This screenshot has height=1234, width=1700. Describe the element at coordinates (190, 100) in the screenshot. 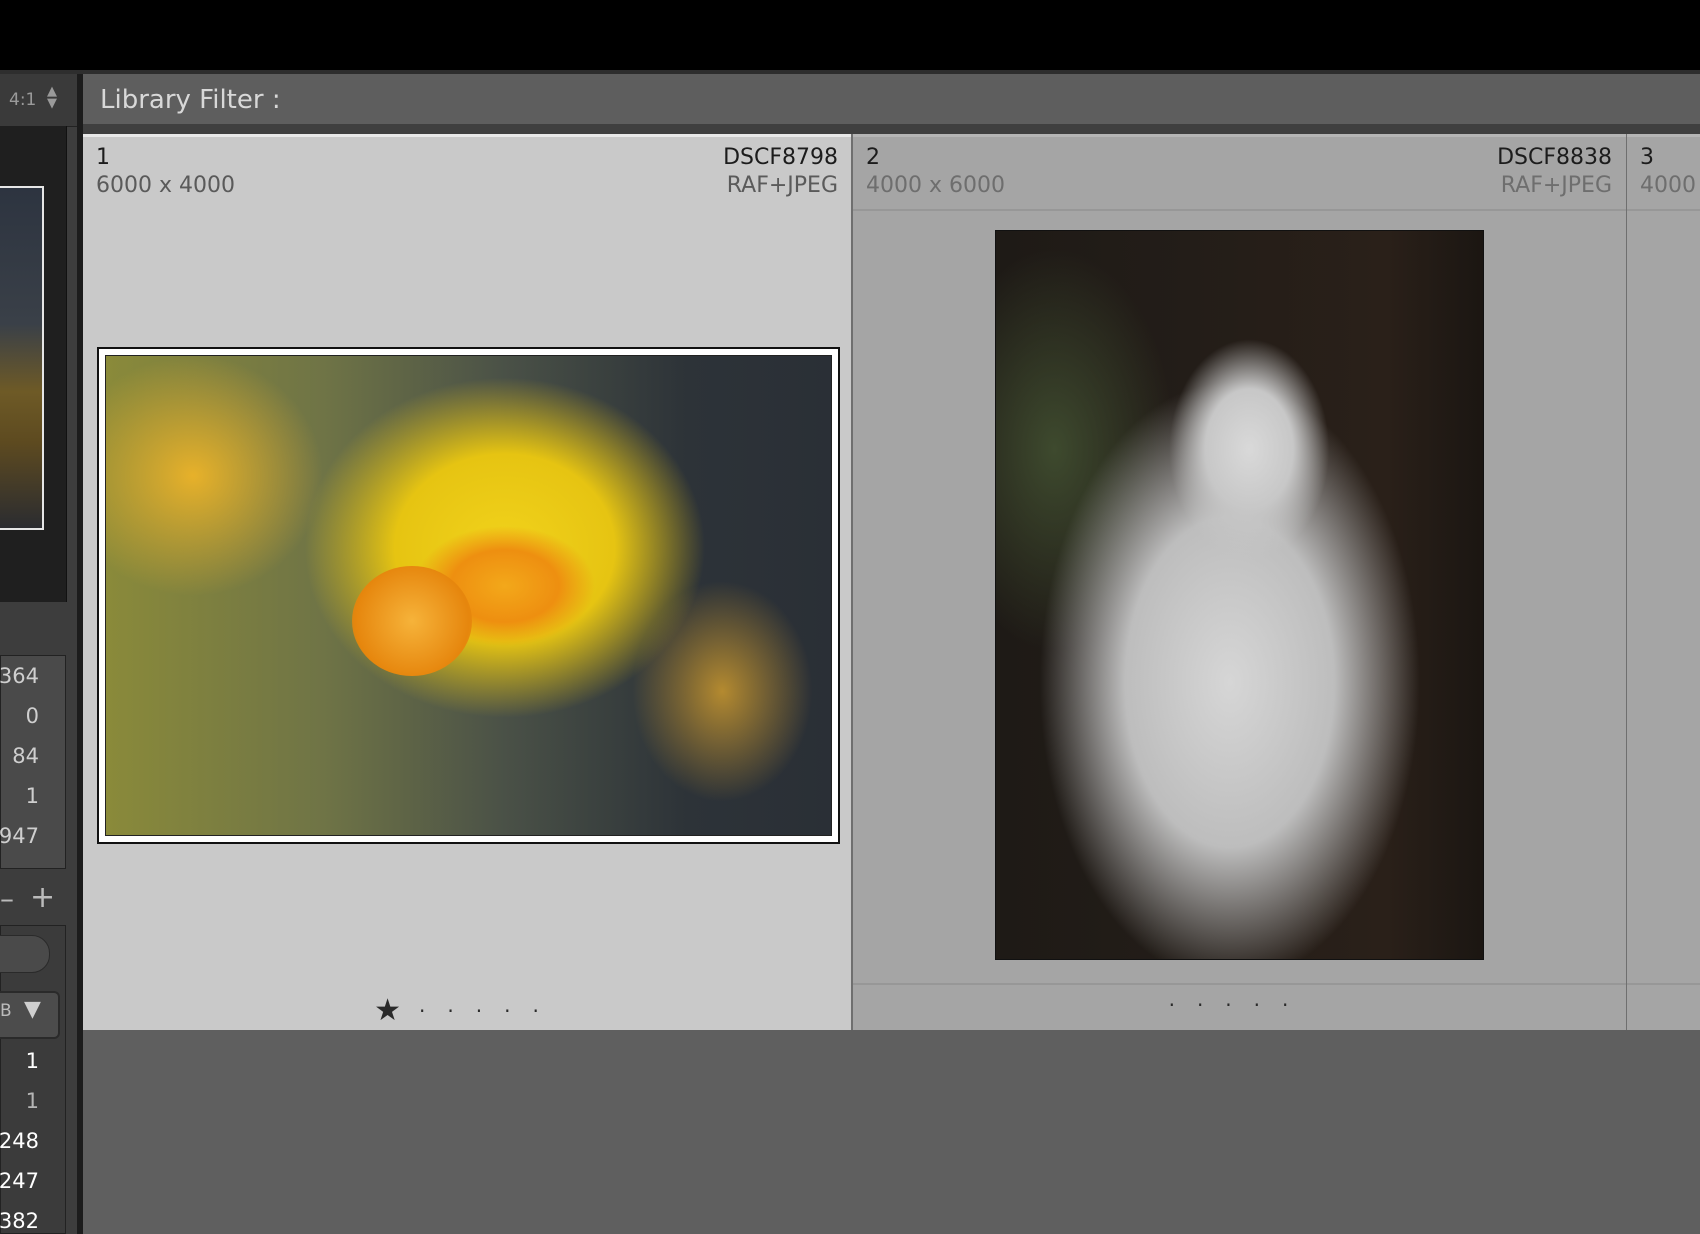

I see `library-filter-label: Library Filter :` at that location.